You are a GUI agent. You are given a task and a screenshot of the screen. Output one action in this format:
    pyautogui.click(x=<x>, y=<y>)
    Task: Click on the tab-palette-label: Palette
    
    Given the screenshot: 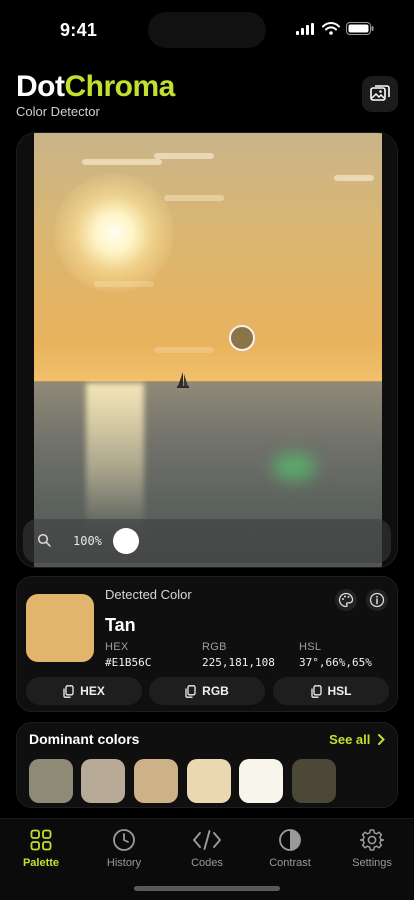 What is the action you would take?
    pyautogui.click(x=41, y=863)
    